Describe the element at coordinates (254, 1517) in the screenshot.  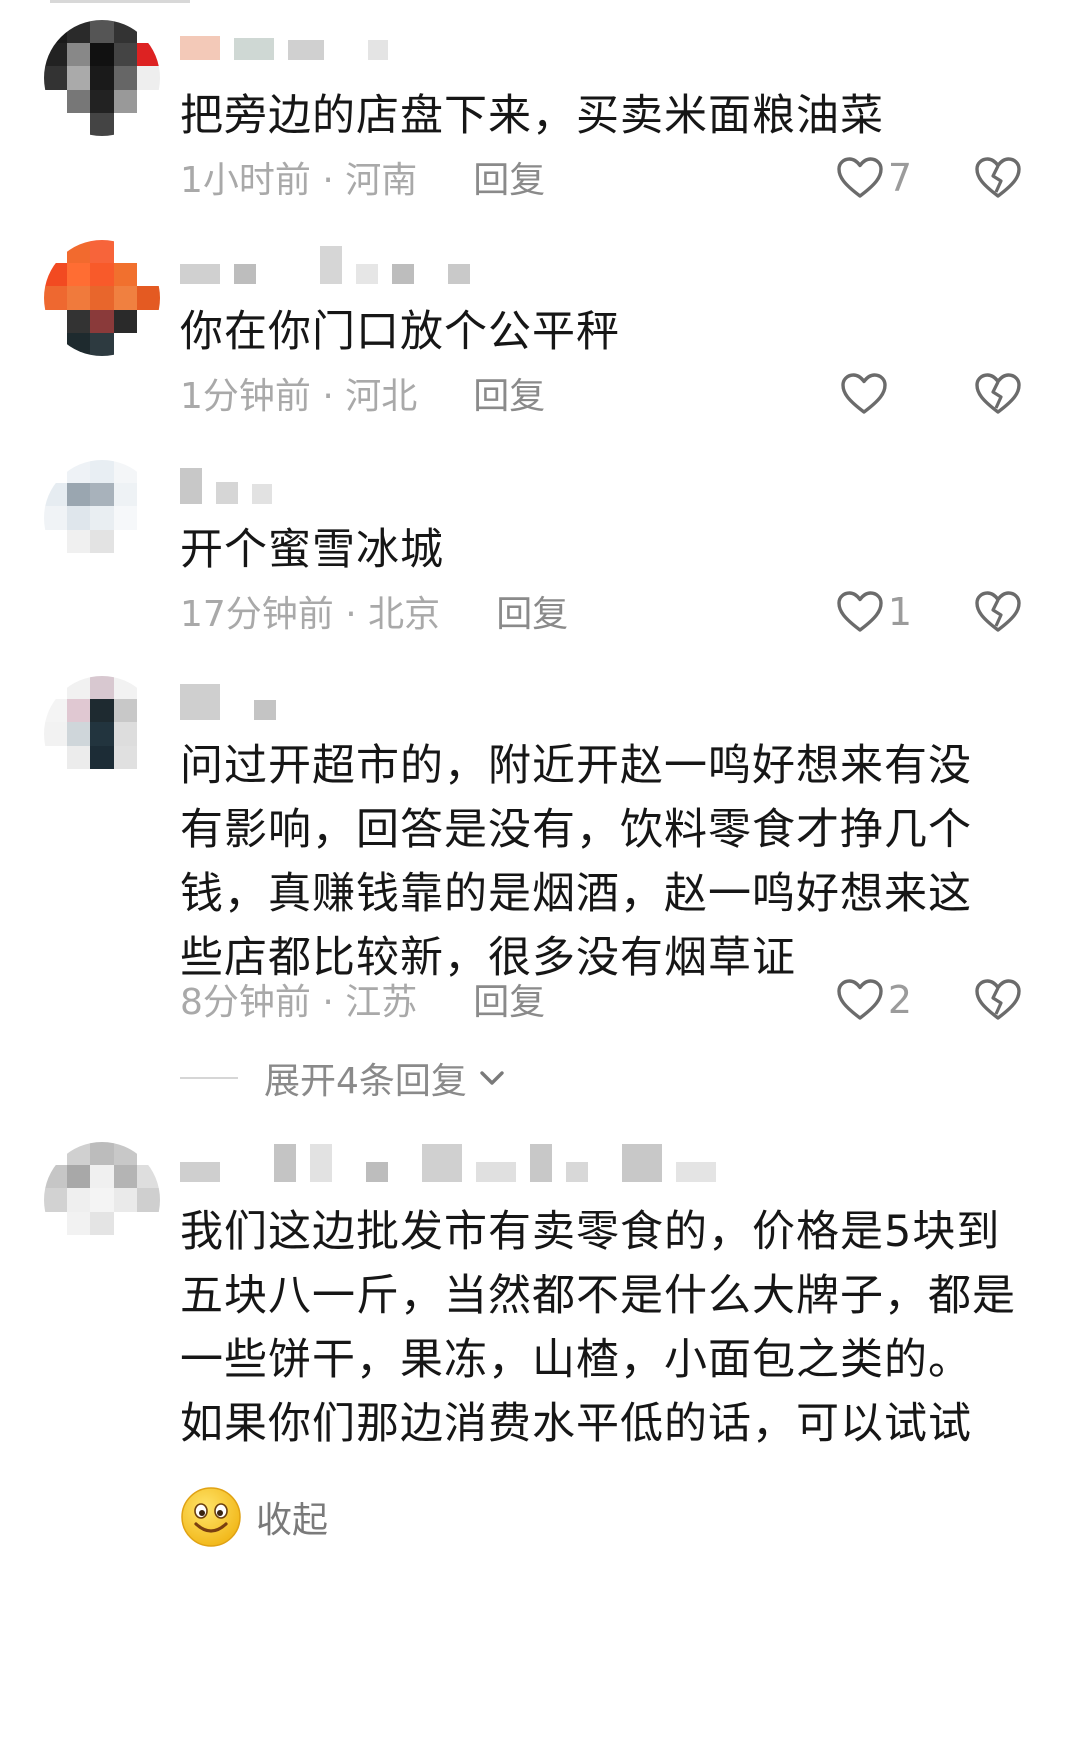
I see `collapse-button: 收起` at that location.